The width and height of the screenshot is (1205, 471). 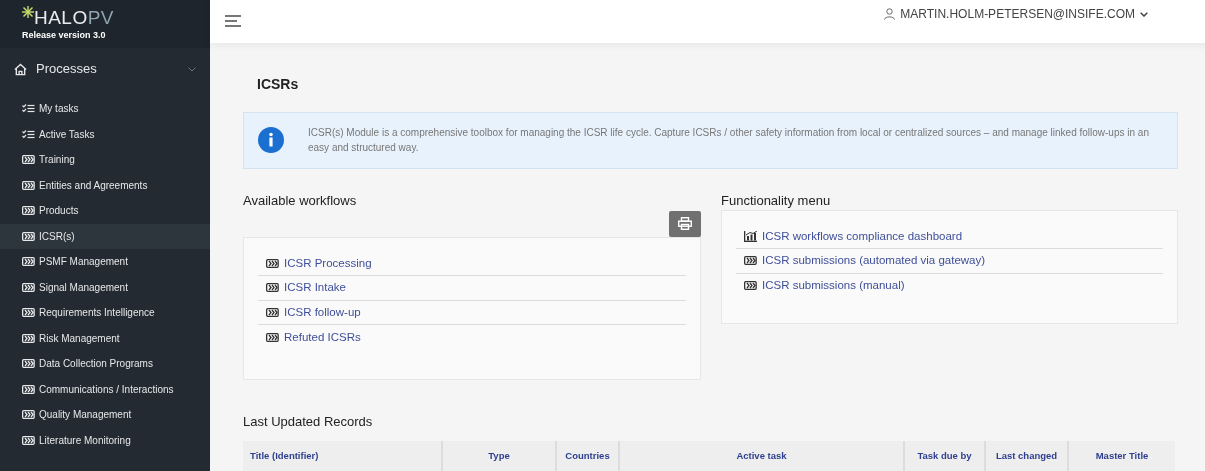 I want to click on sidebar-item: Entities and Agreements, so click(x=105, y=185).